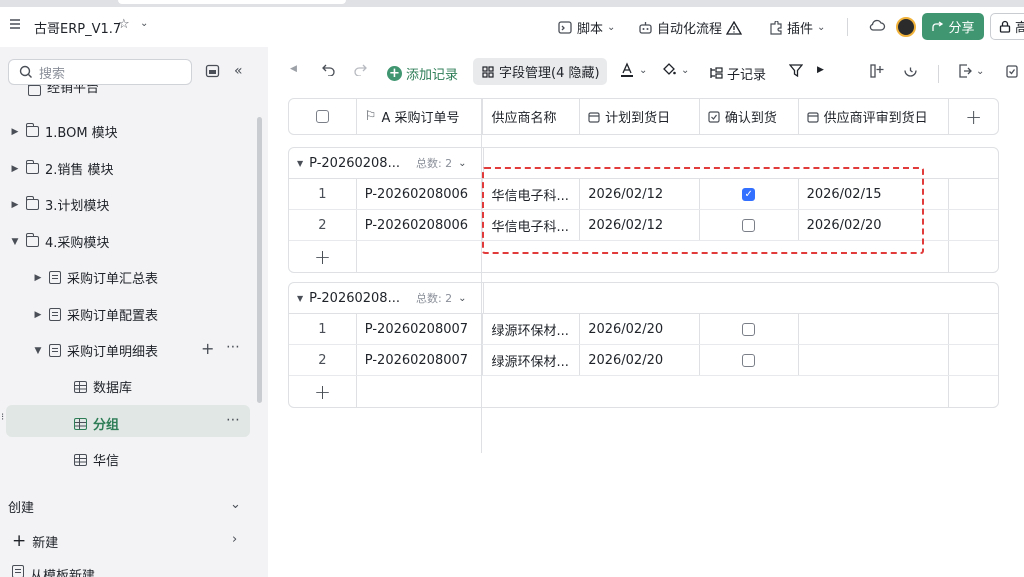 The image size is (1024, 577). Describe the element at coordinates (1012, 71) in the screenshot. I see `clipboard-icon` at that location.